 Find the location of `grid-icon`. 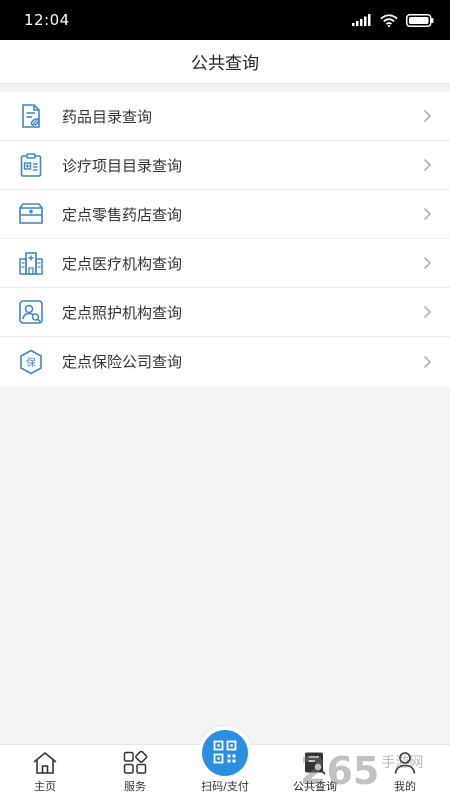

grid-icon is located at coordinates (135, 762).